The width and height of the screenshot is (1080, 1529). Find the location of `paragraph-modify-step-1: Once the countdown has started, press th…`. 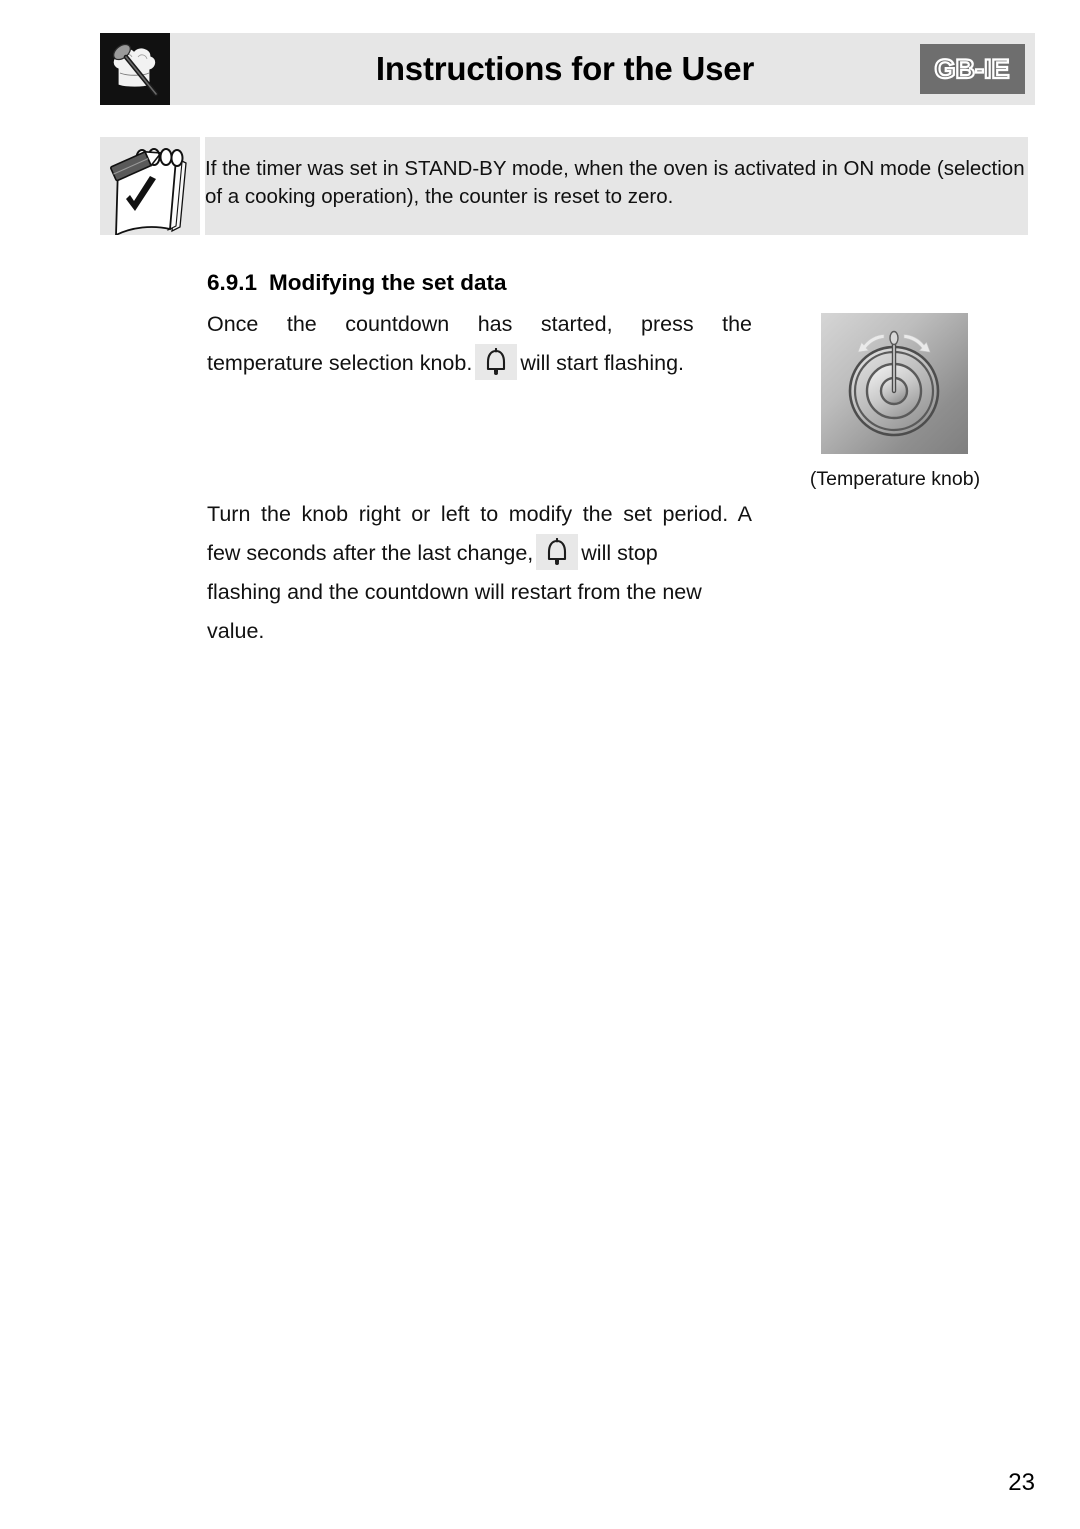

paragraph-modify-step-1: Once the countdown has started, press th… is located at coordinates (479, 344).